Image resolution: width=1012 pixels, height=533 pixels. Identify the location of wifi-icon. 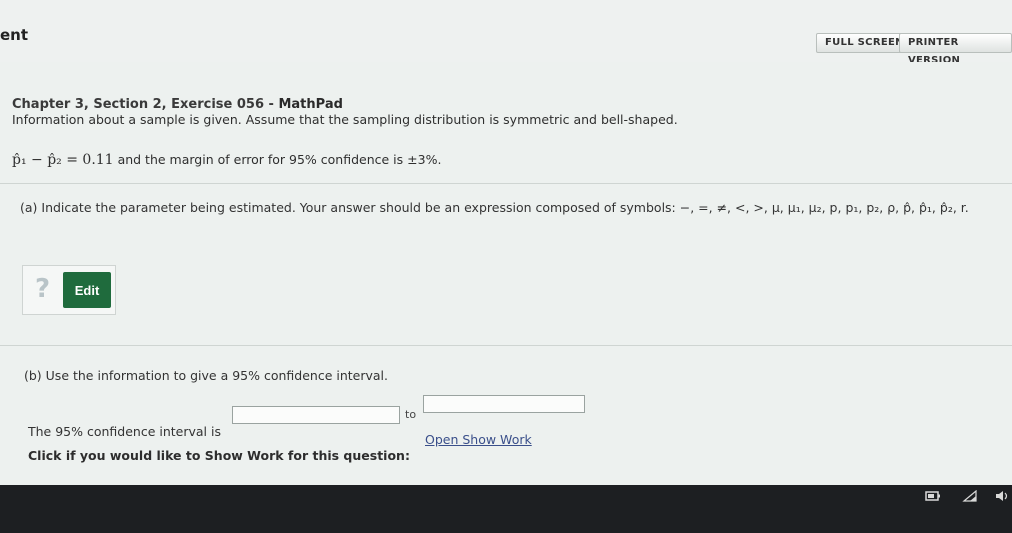
(970, 497).